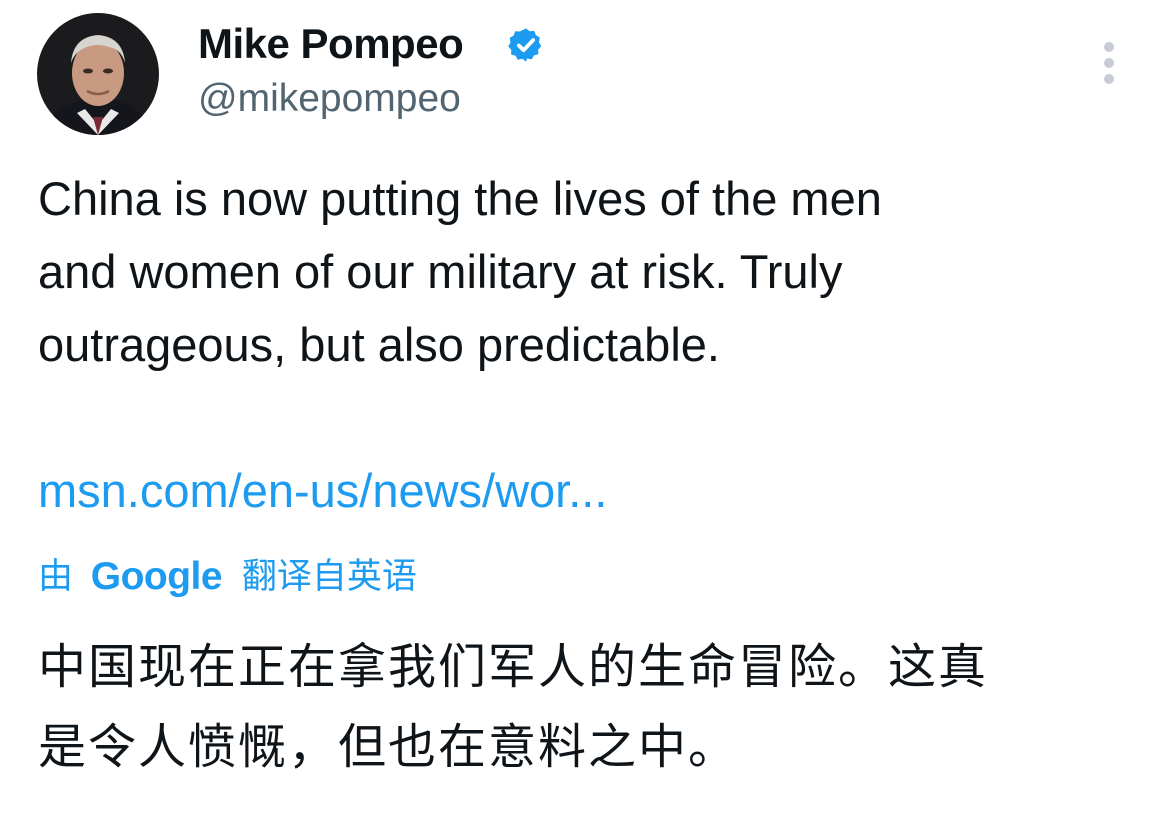 The width and height of the screenshot is (1170, 835). I want to click on translation-prefix: 由, so click(56, 576).